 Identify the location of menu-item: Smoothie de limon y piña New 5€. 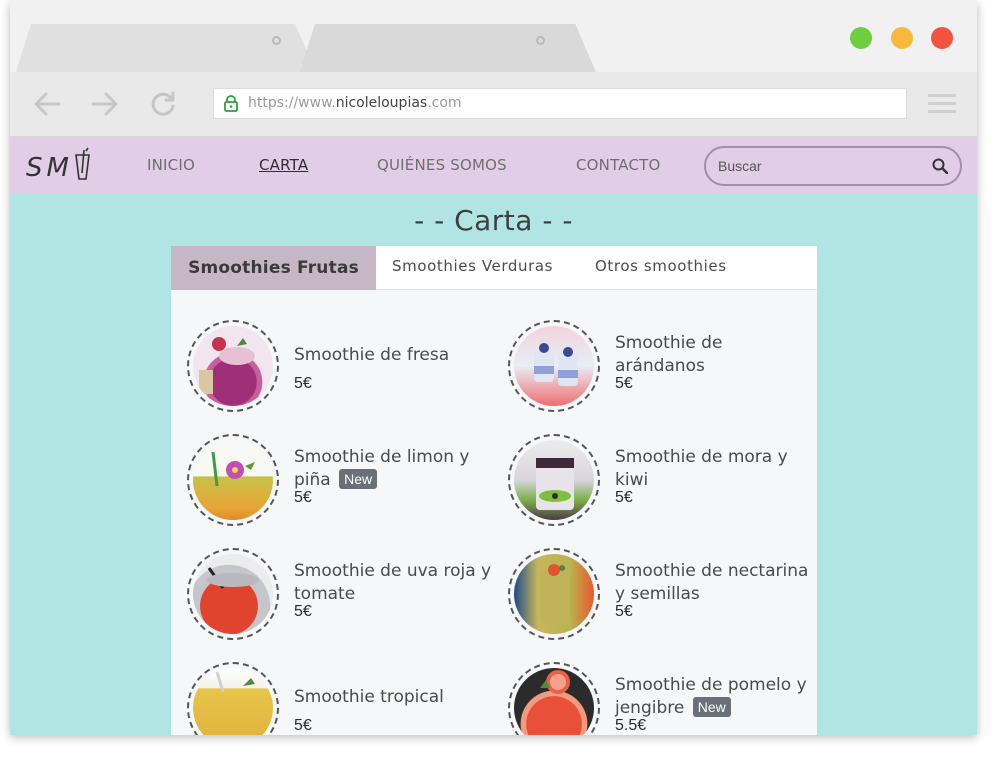
(342, 484).